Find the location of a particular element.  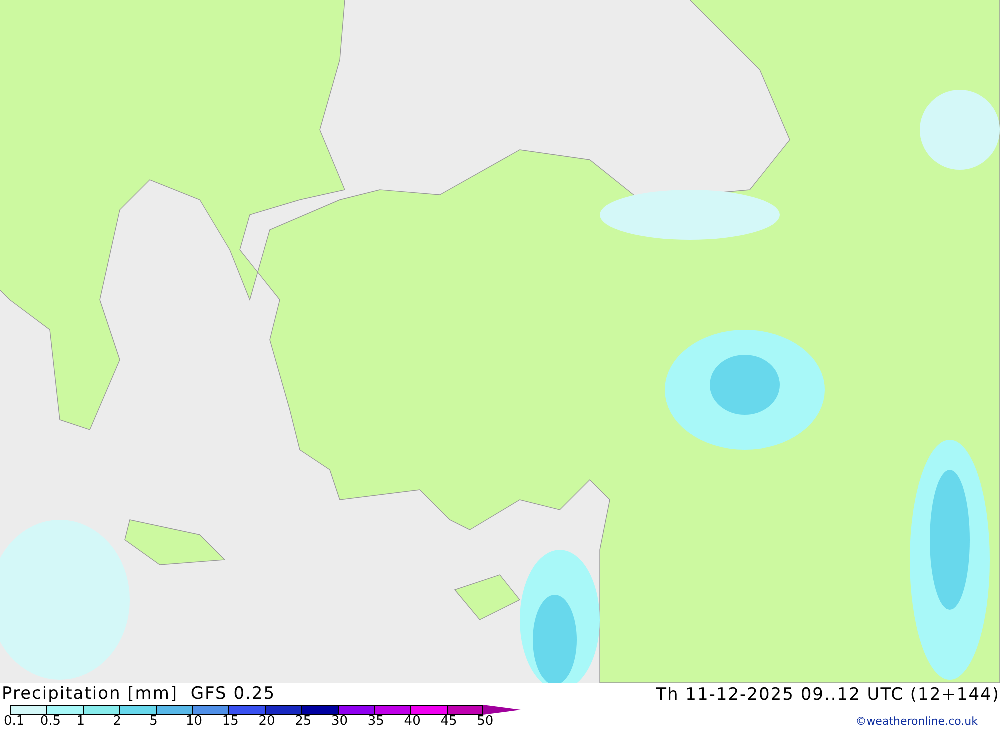

legend-label: 15 is located at coordinates (230, 722).